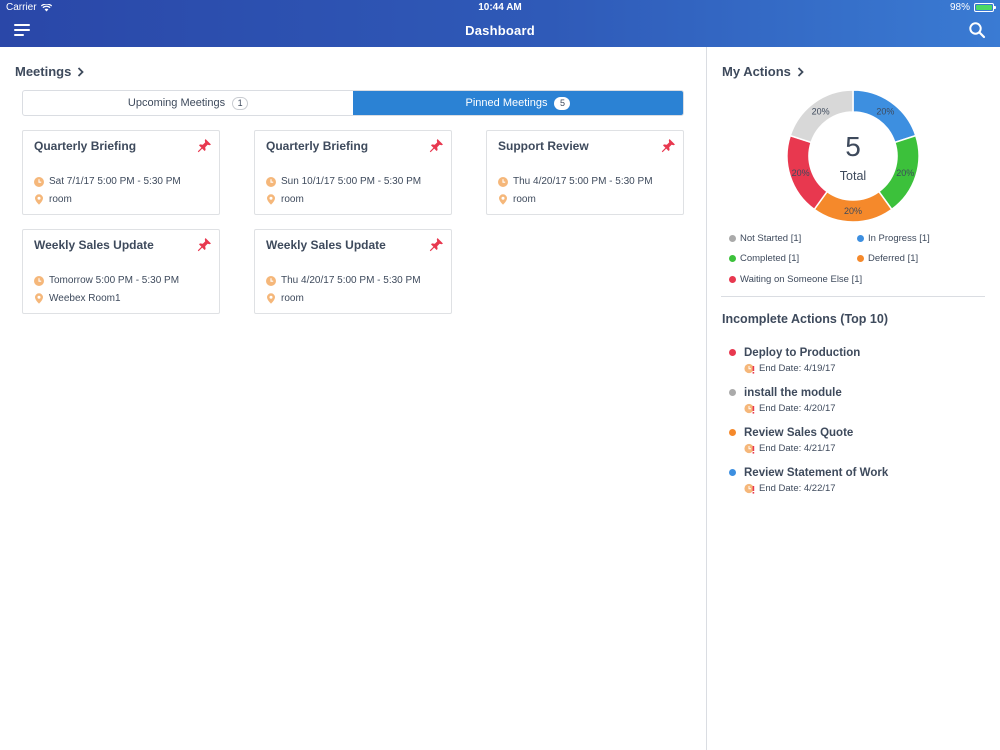 Image resolution: width=1000 pixels, height=750 pixels. I want to click on battery-status: 98%, so click(972, 7).